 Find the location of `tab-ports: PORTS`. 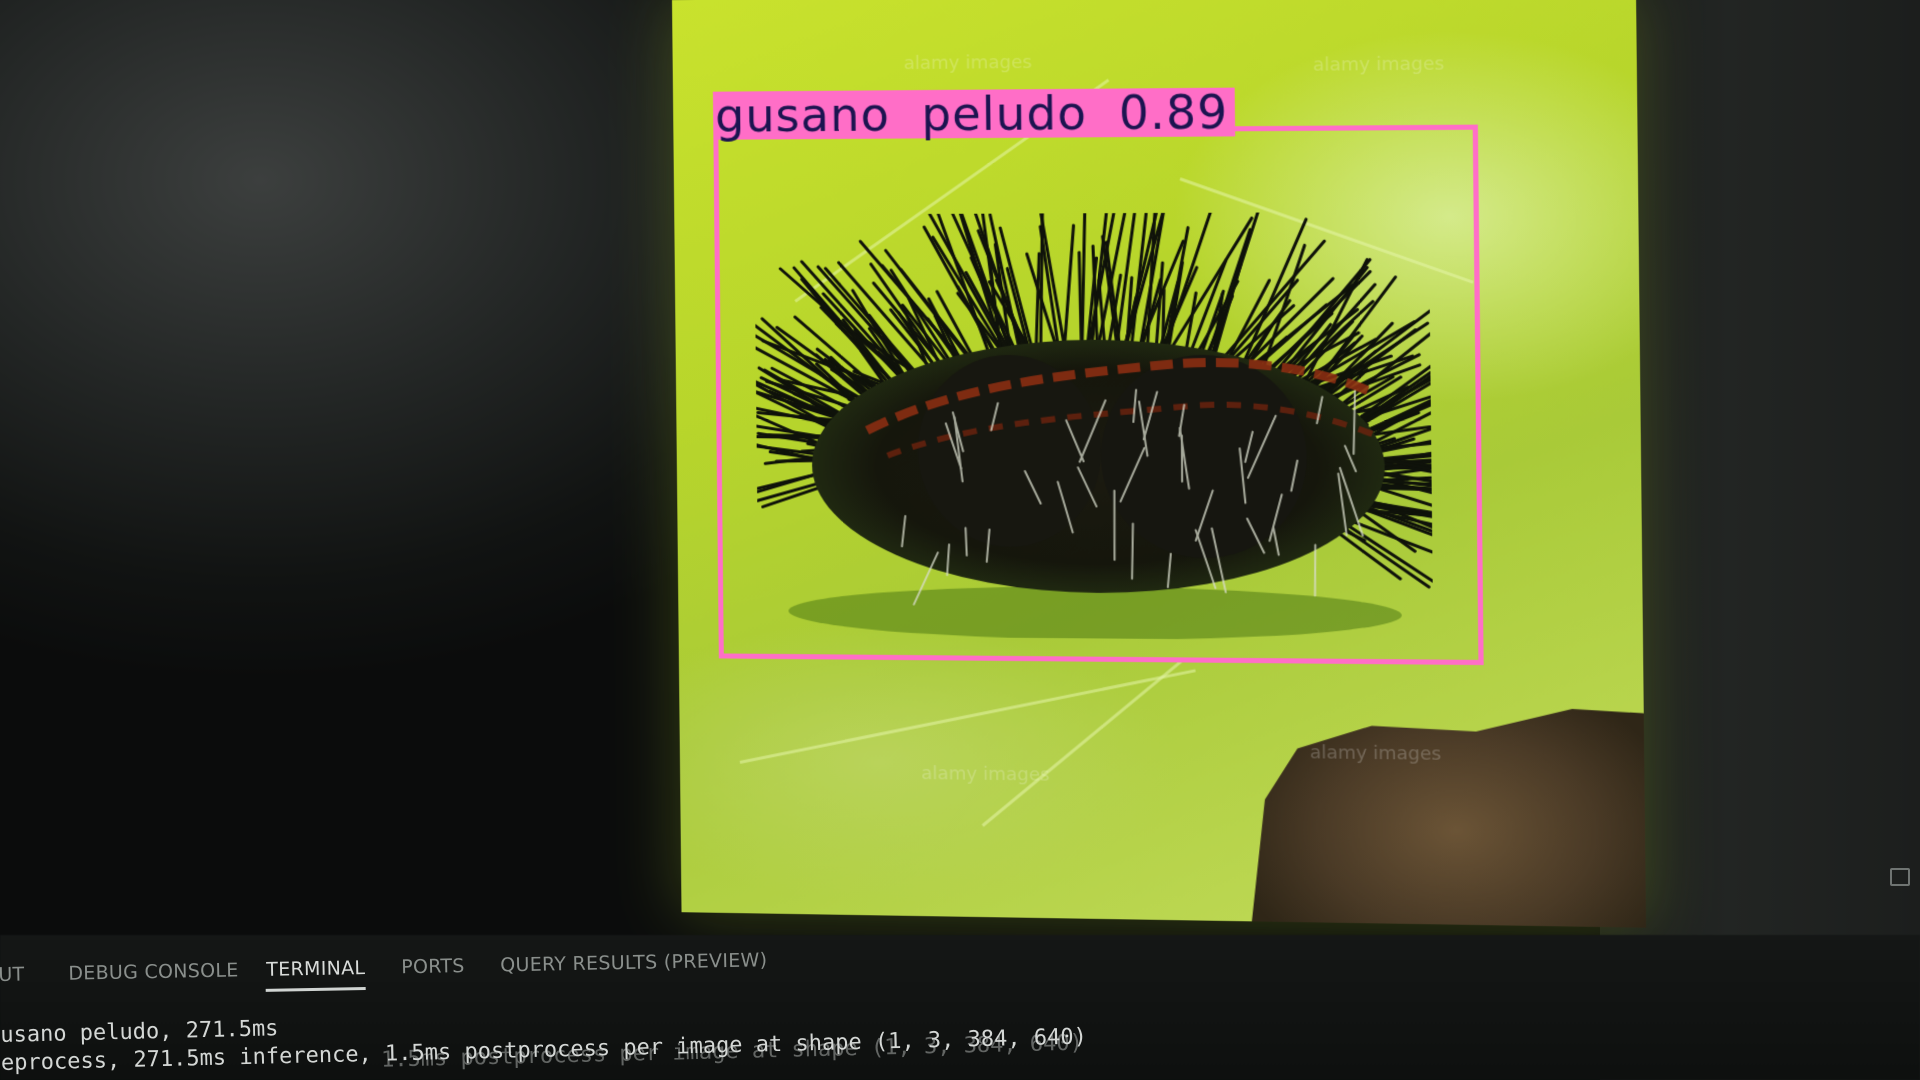

tab-ports: PORTS is located at coordinates (433, 966).